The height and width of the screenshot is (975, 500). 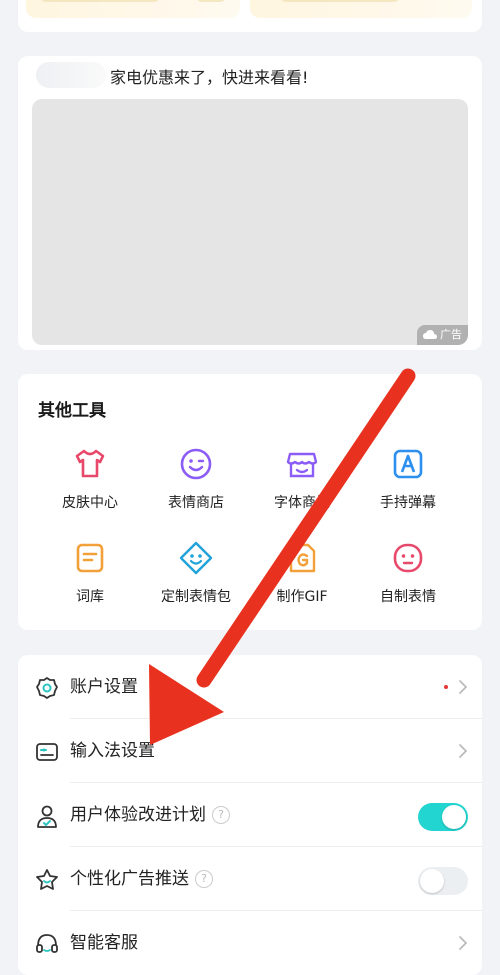 I want to click on tools-section-title: 其他工具, so click(x=72, y=411).